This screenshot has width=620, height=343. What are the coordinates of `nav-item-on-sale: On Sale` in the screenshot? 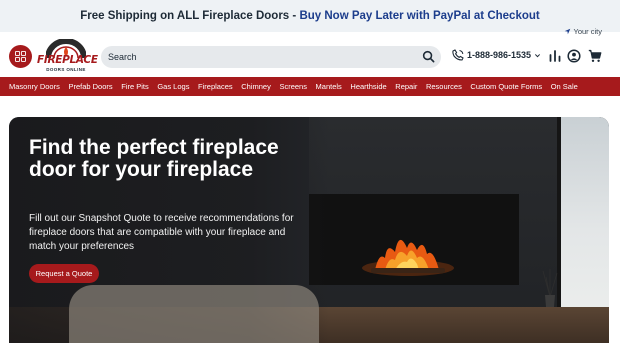 It's located at (569, 86).